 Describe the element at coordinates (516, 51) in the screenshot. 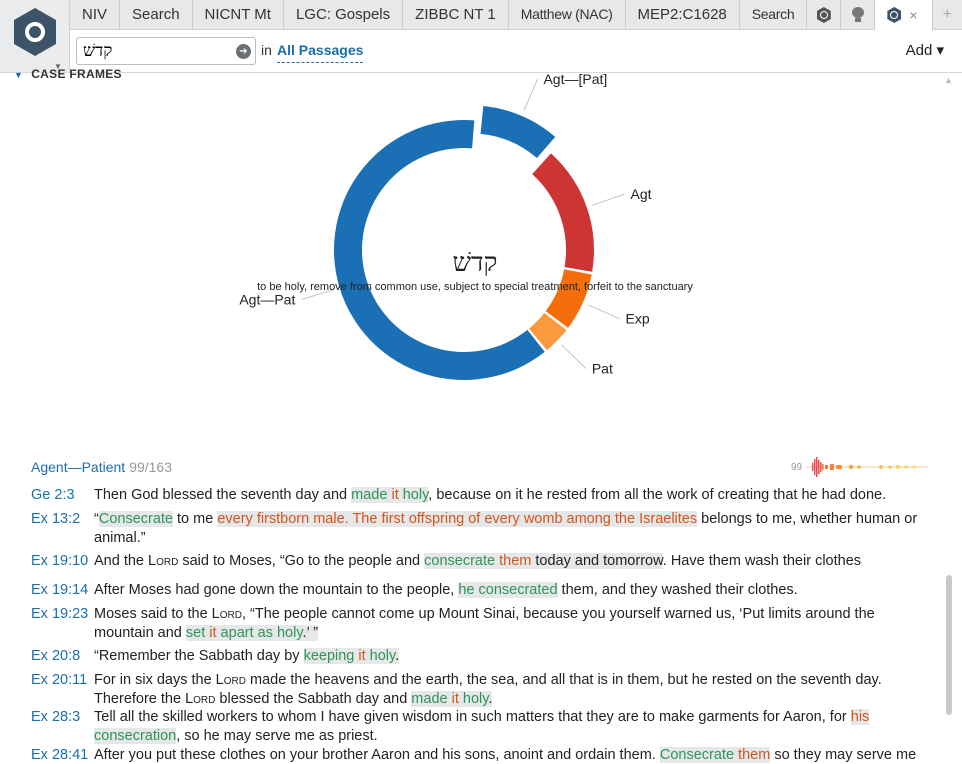

I see `search-toolbar: ➔ in All Passages Add ▾` at that location.